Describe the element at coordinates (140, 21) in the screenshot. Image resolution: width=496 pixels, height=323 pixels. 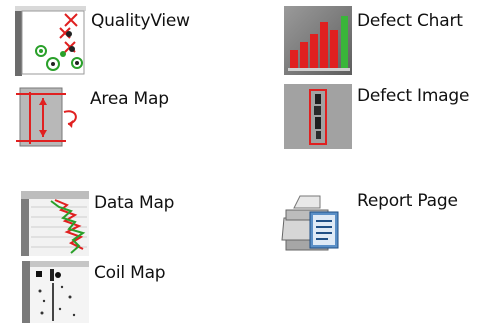
I see `quality-view-label: QualityView` at that location.